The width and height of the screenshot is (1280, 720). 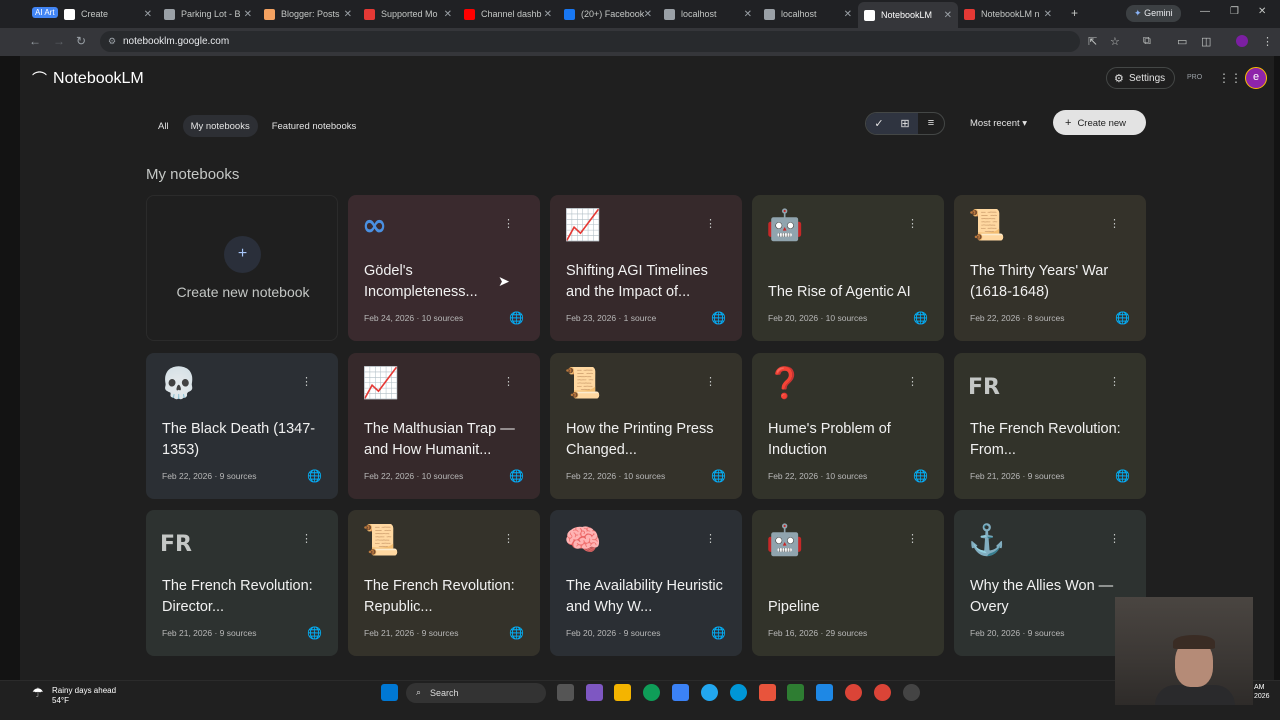 I want to click on extensions-icon: ⧉, so click(x=1147, y=41).